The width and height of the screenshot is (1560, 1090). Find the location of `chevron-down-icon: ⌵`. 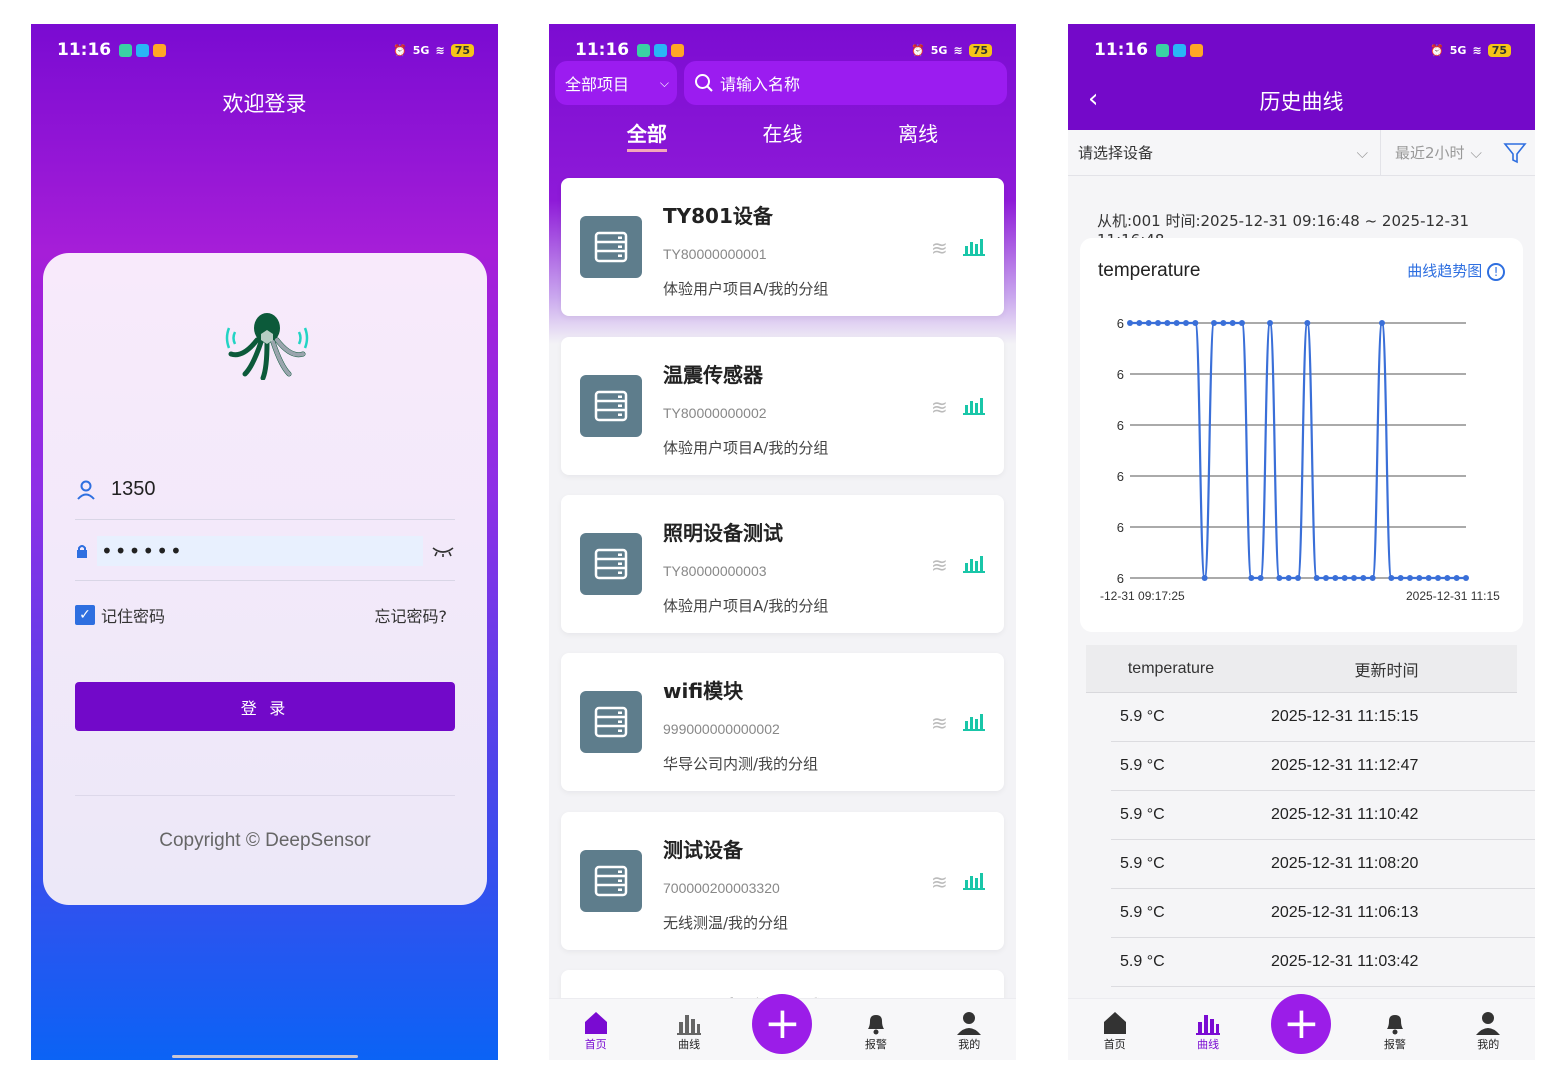

chevron-down-icon: ⌵ is located at coordinates (1362, 152).